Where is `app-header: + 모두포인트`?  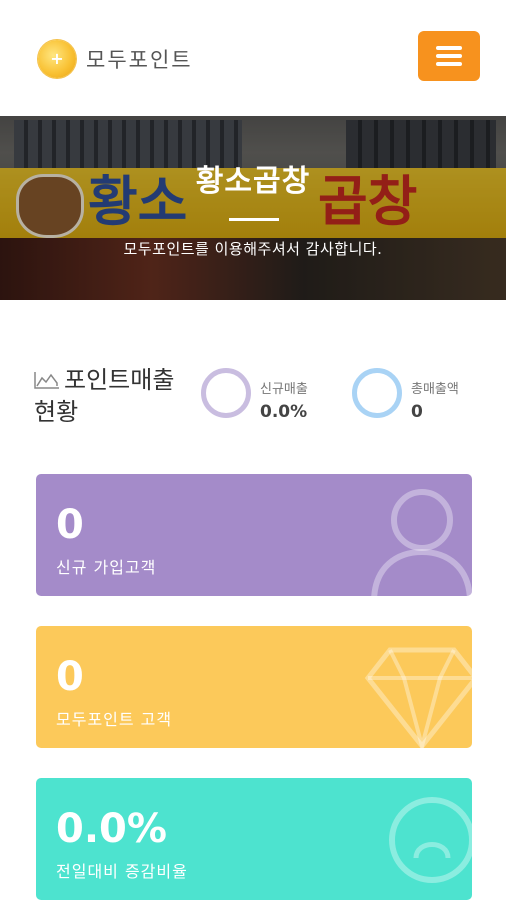 app-header: + 모두포인트 is located at coordinates (253, 58).